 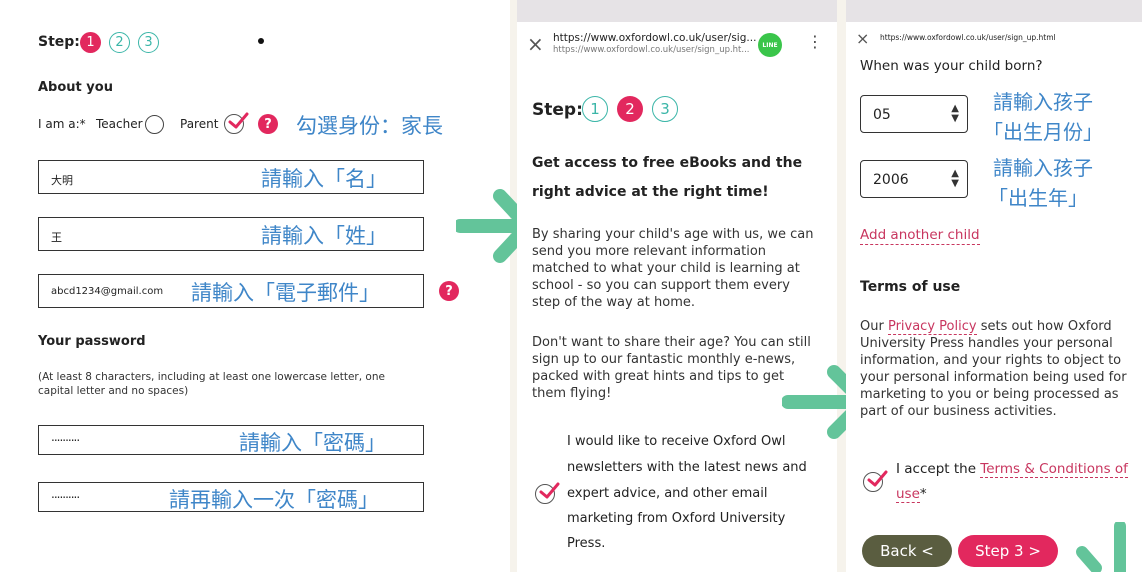 What do you see at coordinates (932, 327) in the screenshot?
I see `privacy-policy-link: Privacy Policy` at bounding box center [932, 327].